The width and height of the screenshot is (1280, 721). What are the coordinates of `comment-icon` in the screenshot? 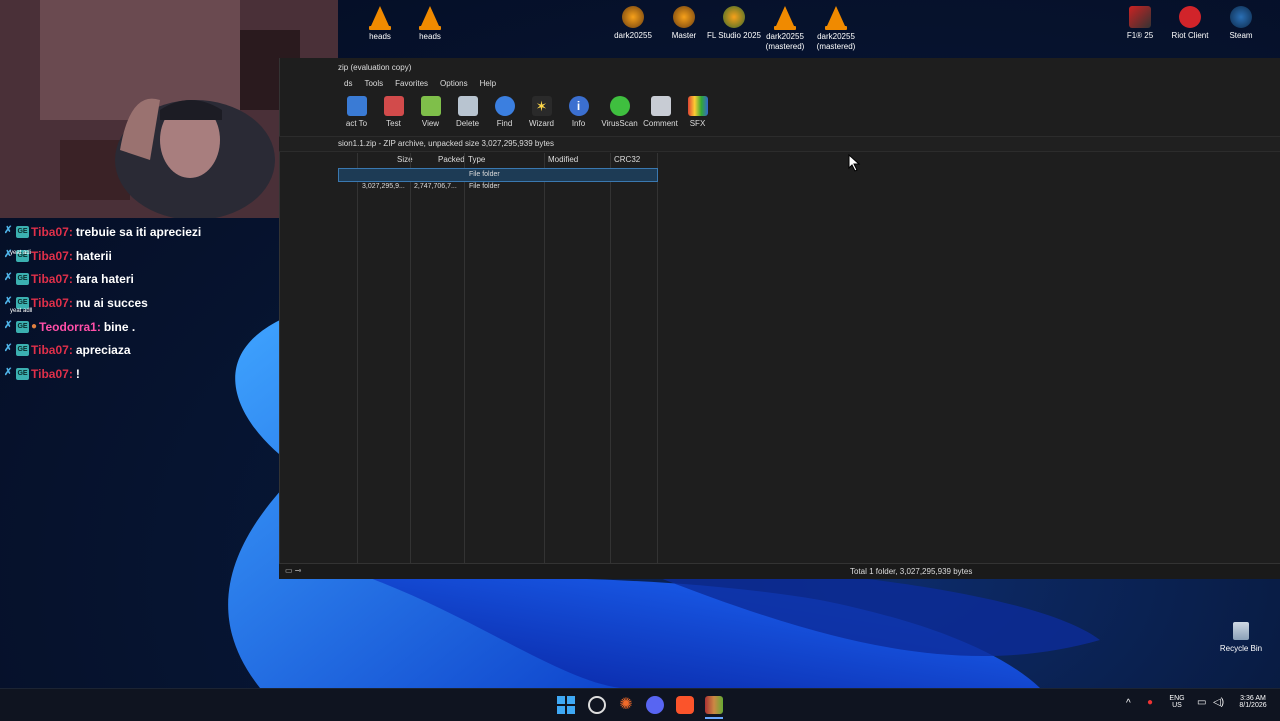 It's located at (660, 106).